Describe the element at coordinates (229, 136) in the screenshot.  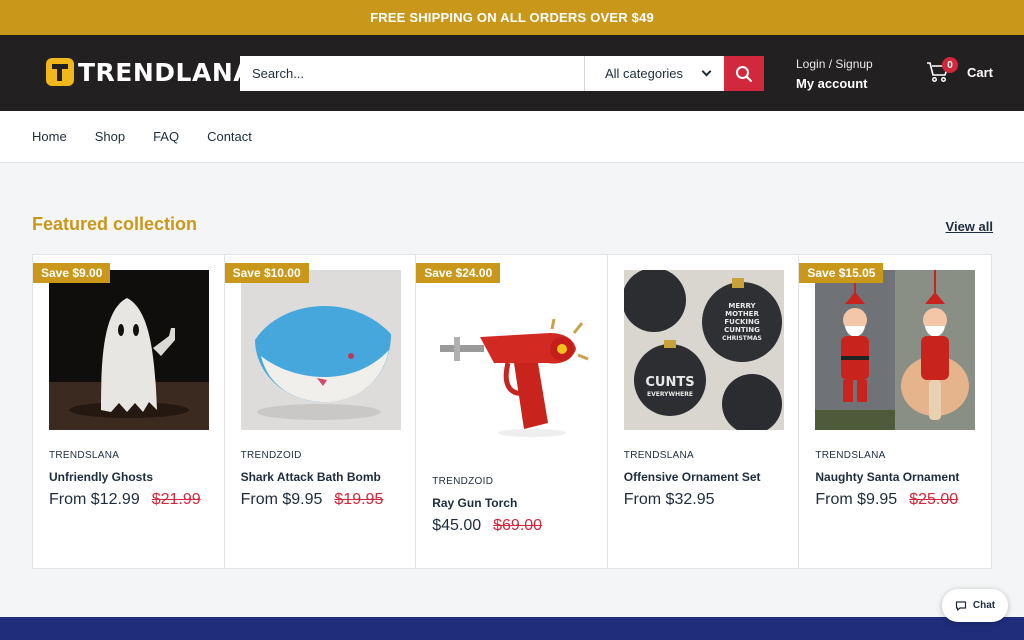
I see `nav-contact: Contact` at that location.